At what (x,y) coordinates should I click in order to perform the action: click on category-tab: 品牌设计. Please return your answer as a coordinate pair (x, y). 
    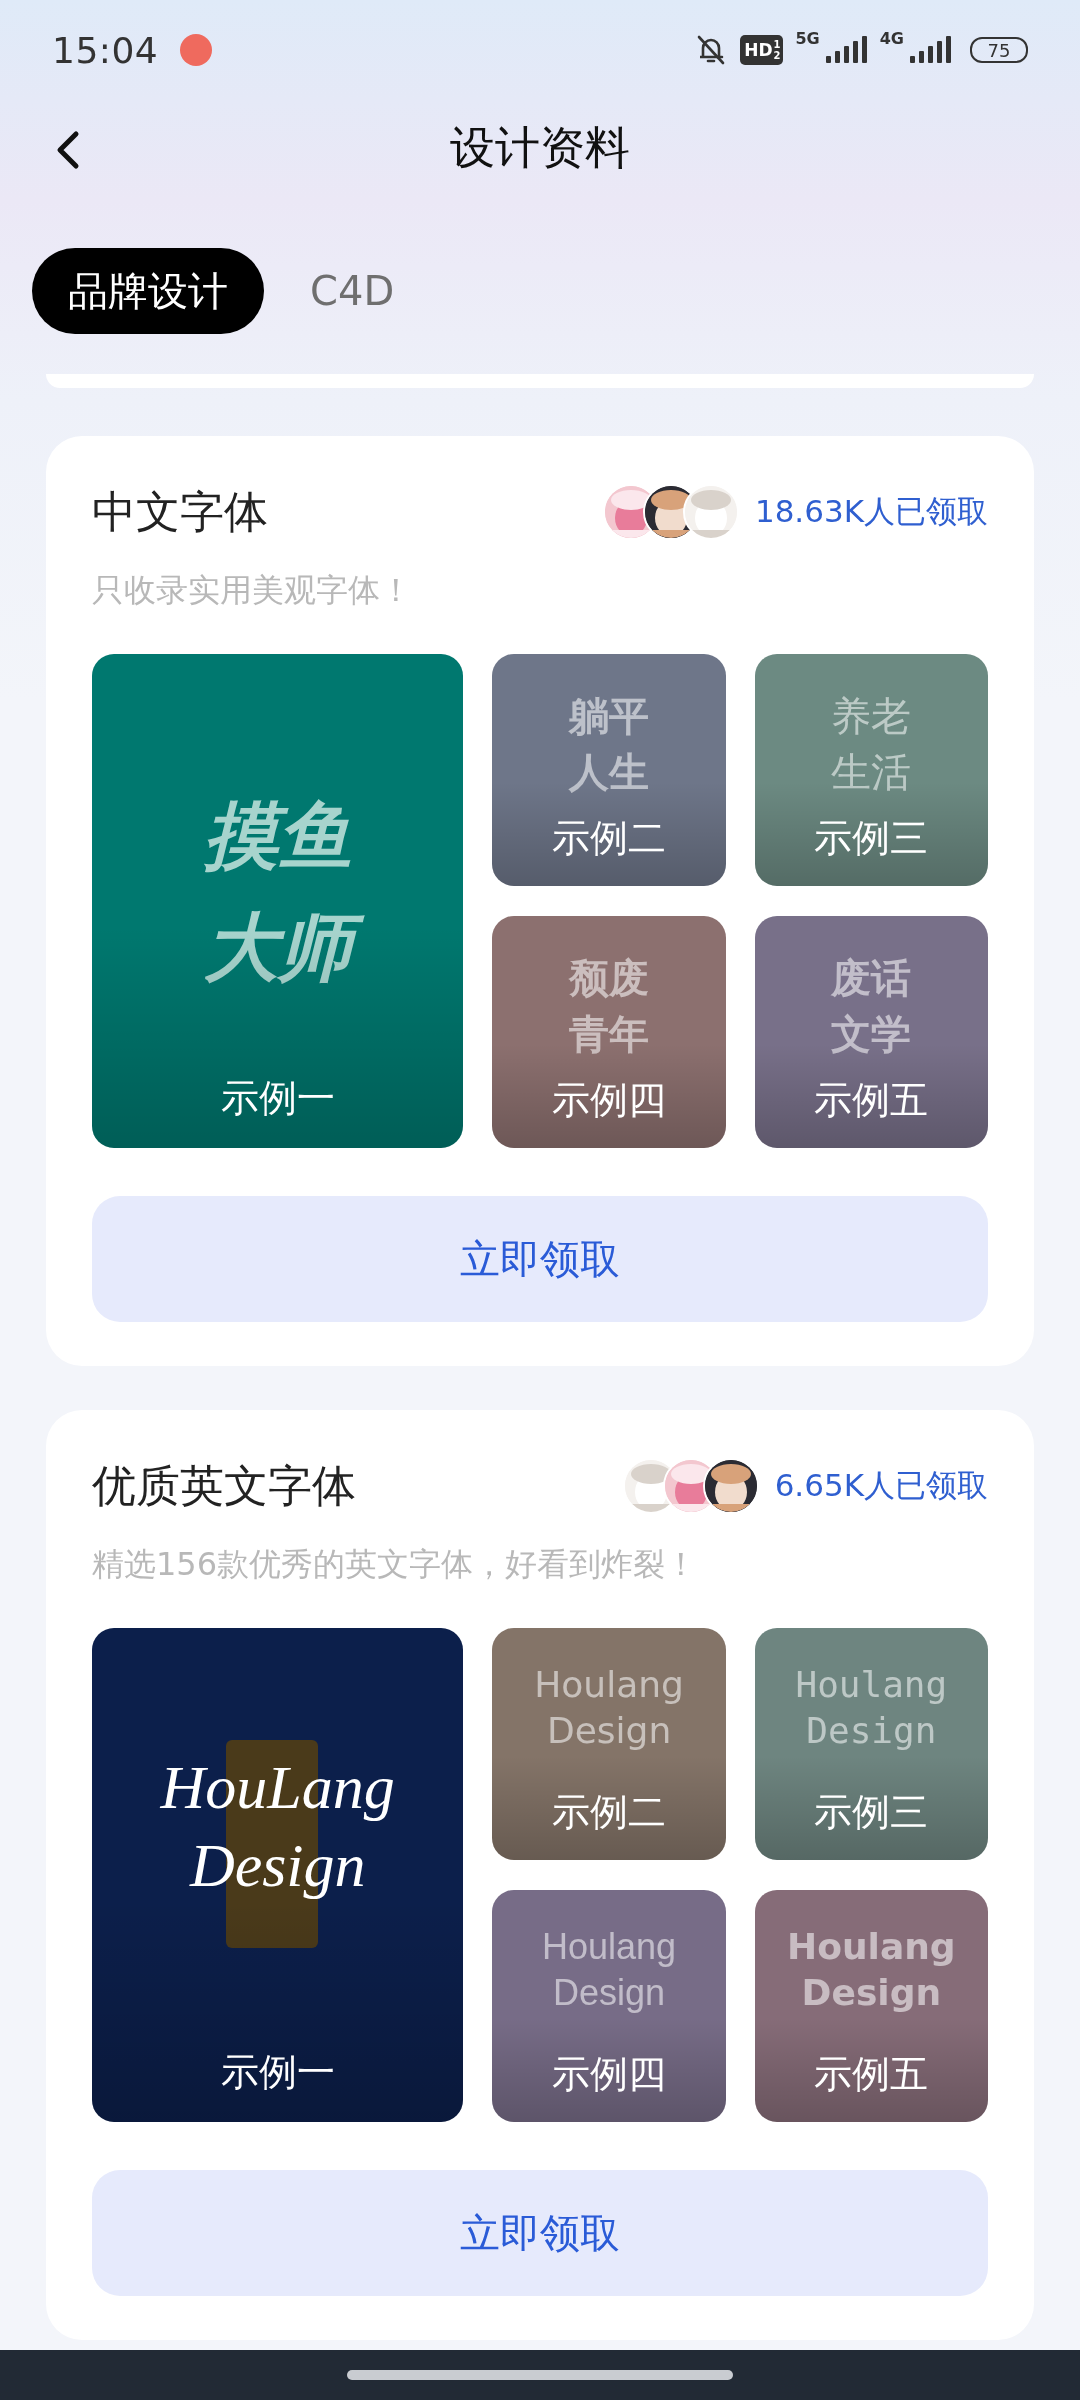
    Looking at the image, I should click on (148, 291).